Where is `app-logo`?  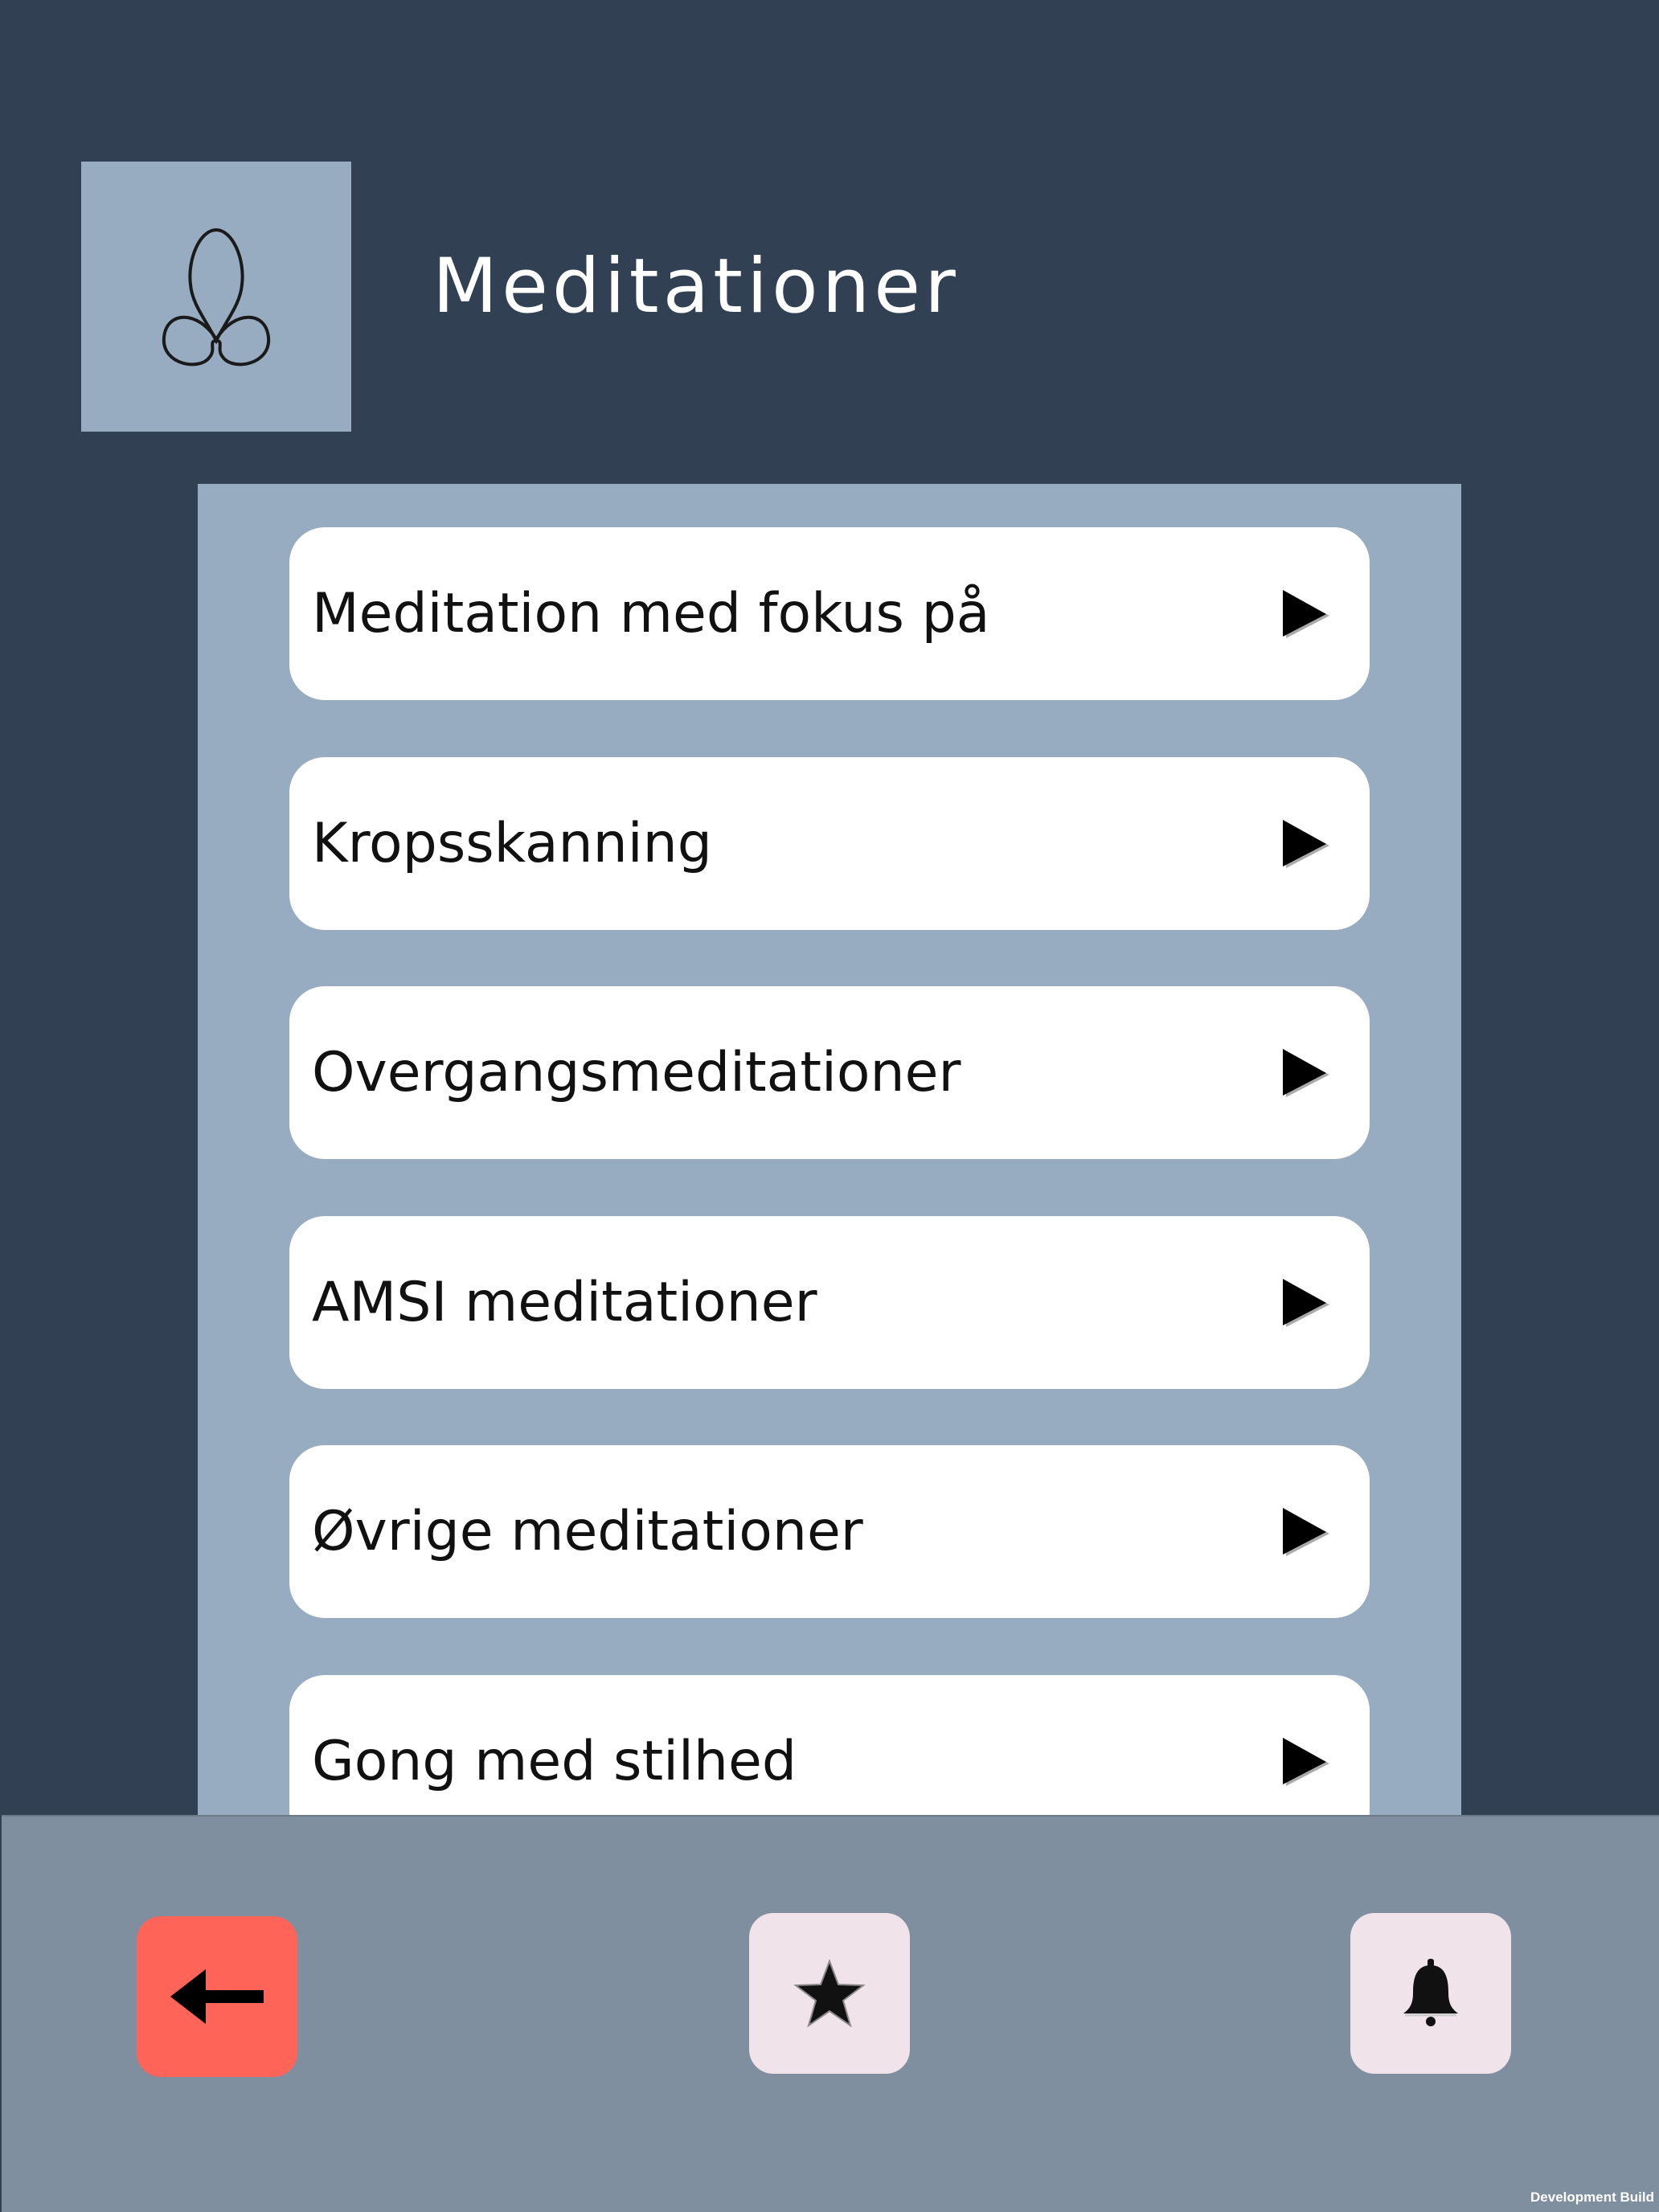 app-logo is located at coordinates (216, 297).